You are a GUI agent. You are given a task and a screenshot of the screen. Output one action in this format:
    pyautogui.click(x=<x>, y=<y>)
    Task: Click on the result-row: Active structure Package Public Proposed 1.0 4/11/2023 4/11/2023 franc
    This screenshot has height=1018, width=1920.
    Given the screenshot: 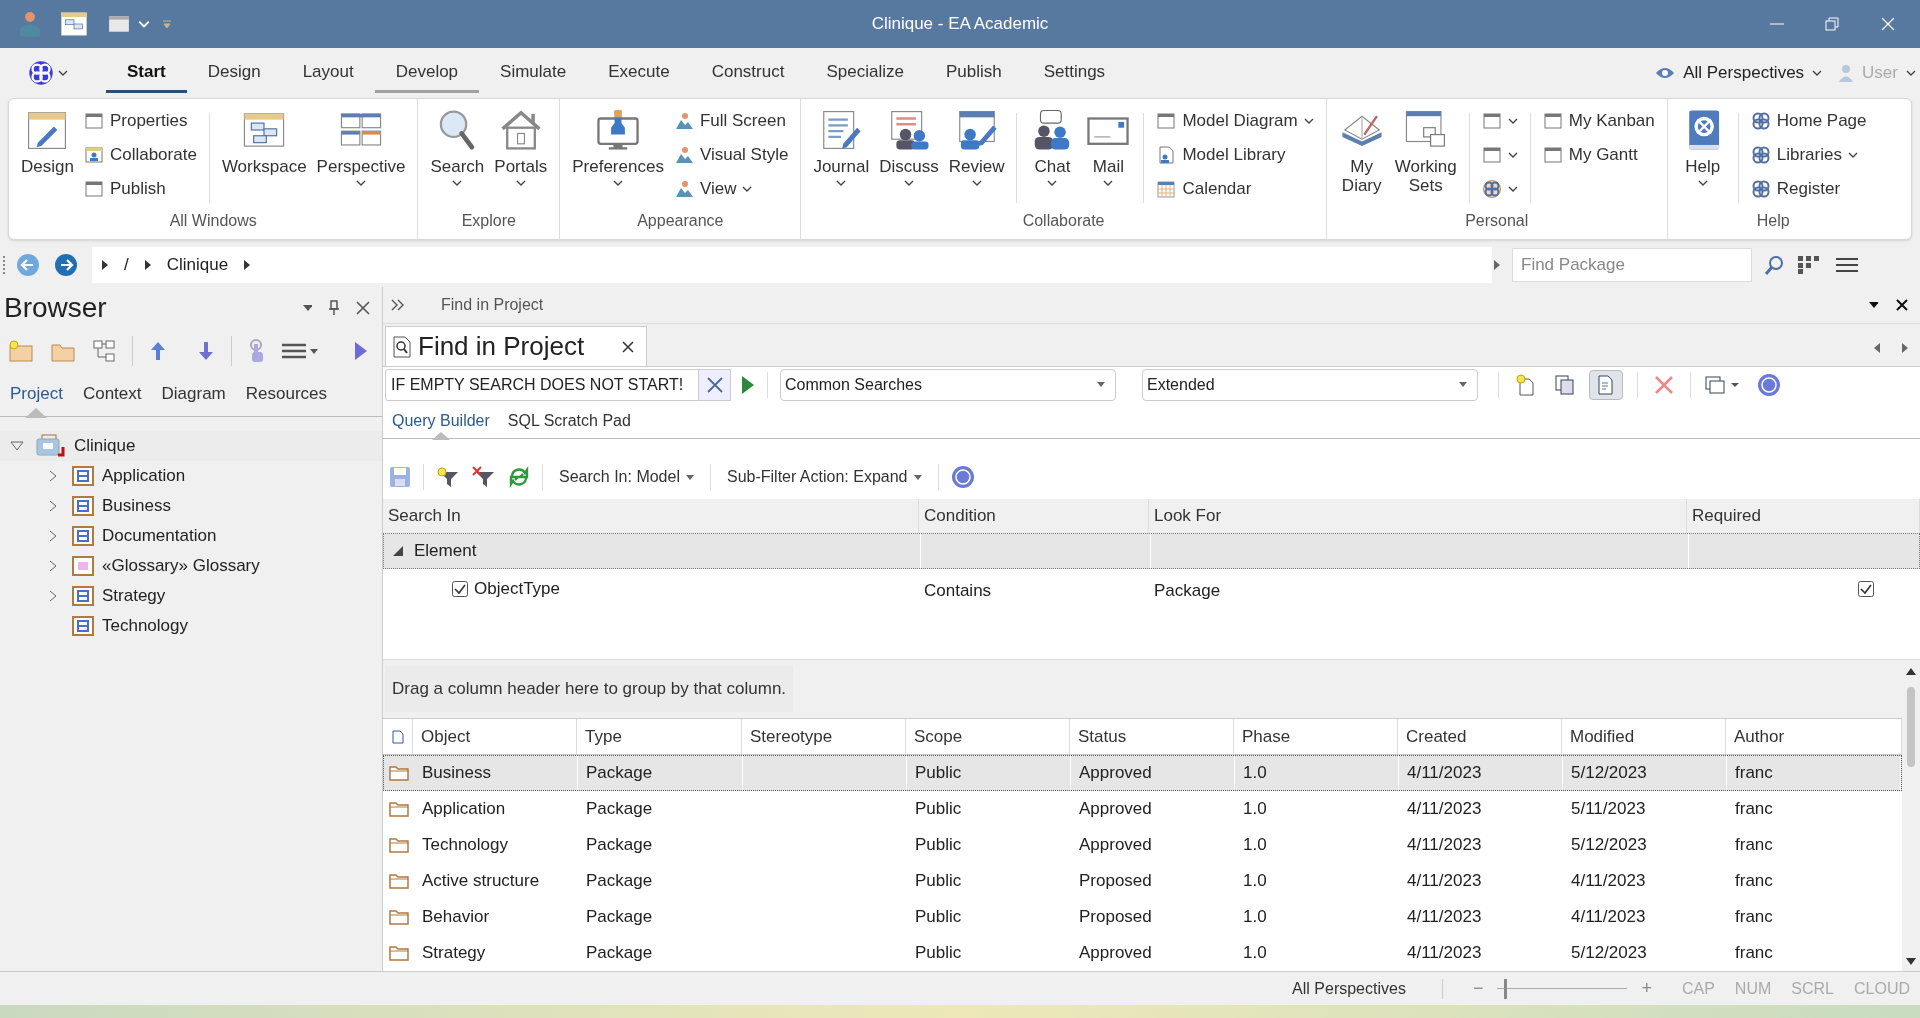 What is the action you would take?
    pyautogui.click(x=1142, y=881)
    